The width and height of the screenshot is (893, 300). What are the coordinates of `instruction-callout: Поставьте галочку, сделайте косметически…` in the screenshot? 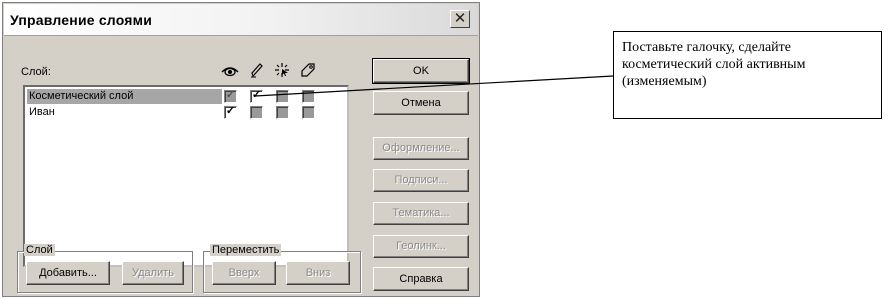 It's located at (747, 75).